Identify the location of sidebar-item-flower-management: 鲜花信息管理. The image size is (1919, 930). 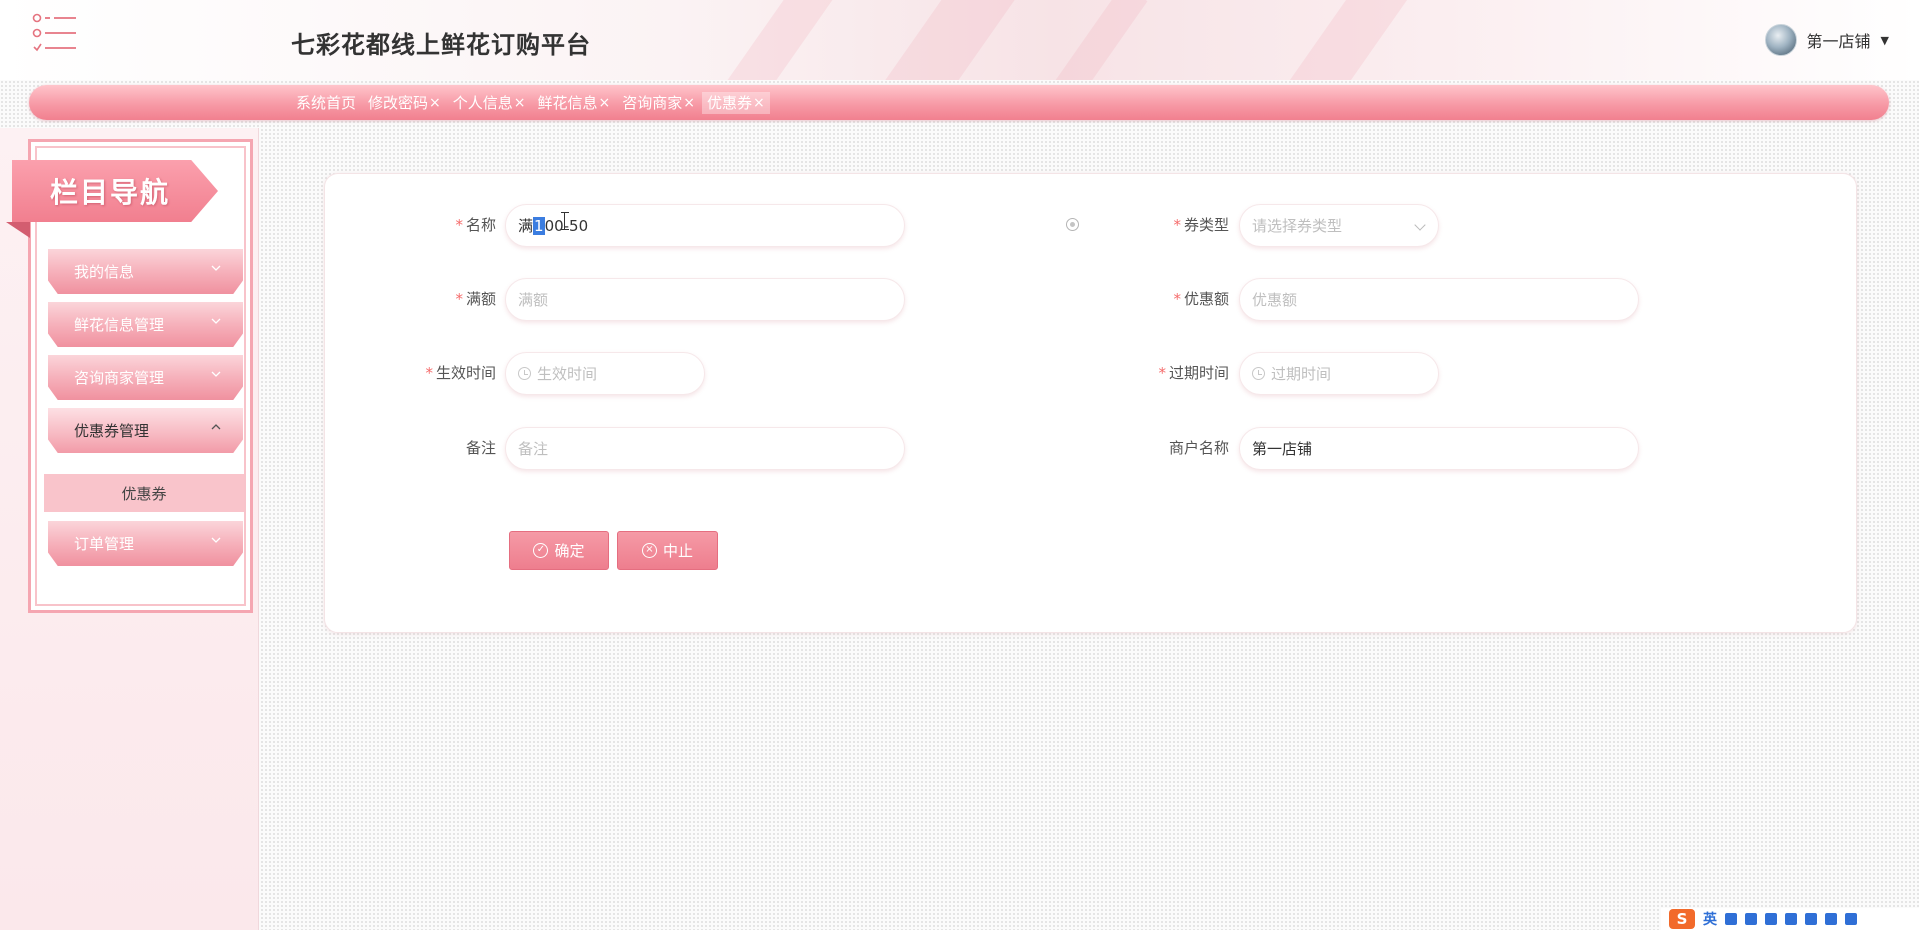
(145, 324).